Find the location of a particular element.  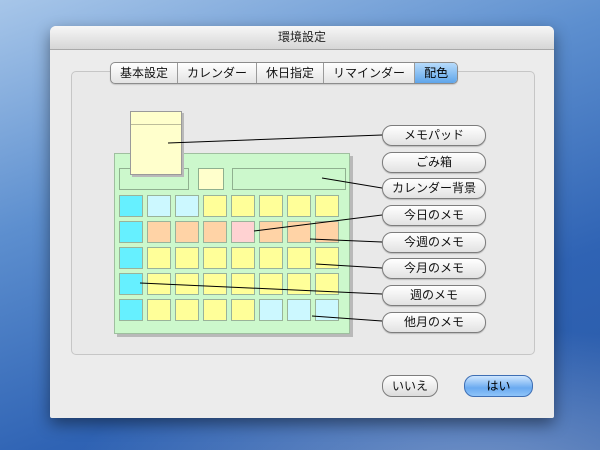

preview-trash-box is located at coordinates (211, 179).